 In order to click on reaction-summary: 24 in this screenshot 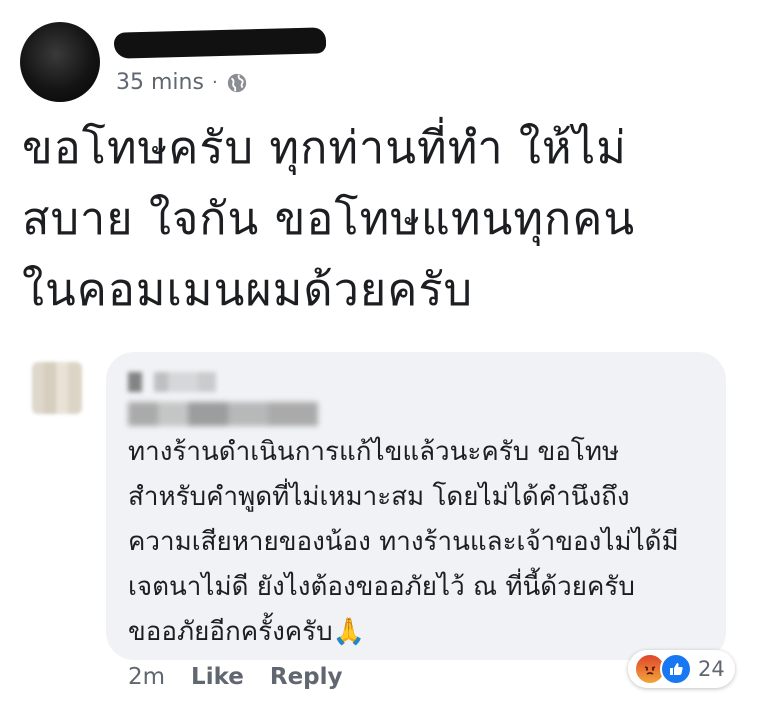, I will do `click(681, 669)`.